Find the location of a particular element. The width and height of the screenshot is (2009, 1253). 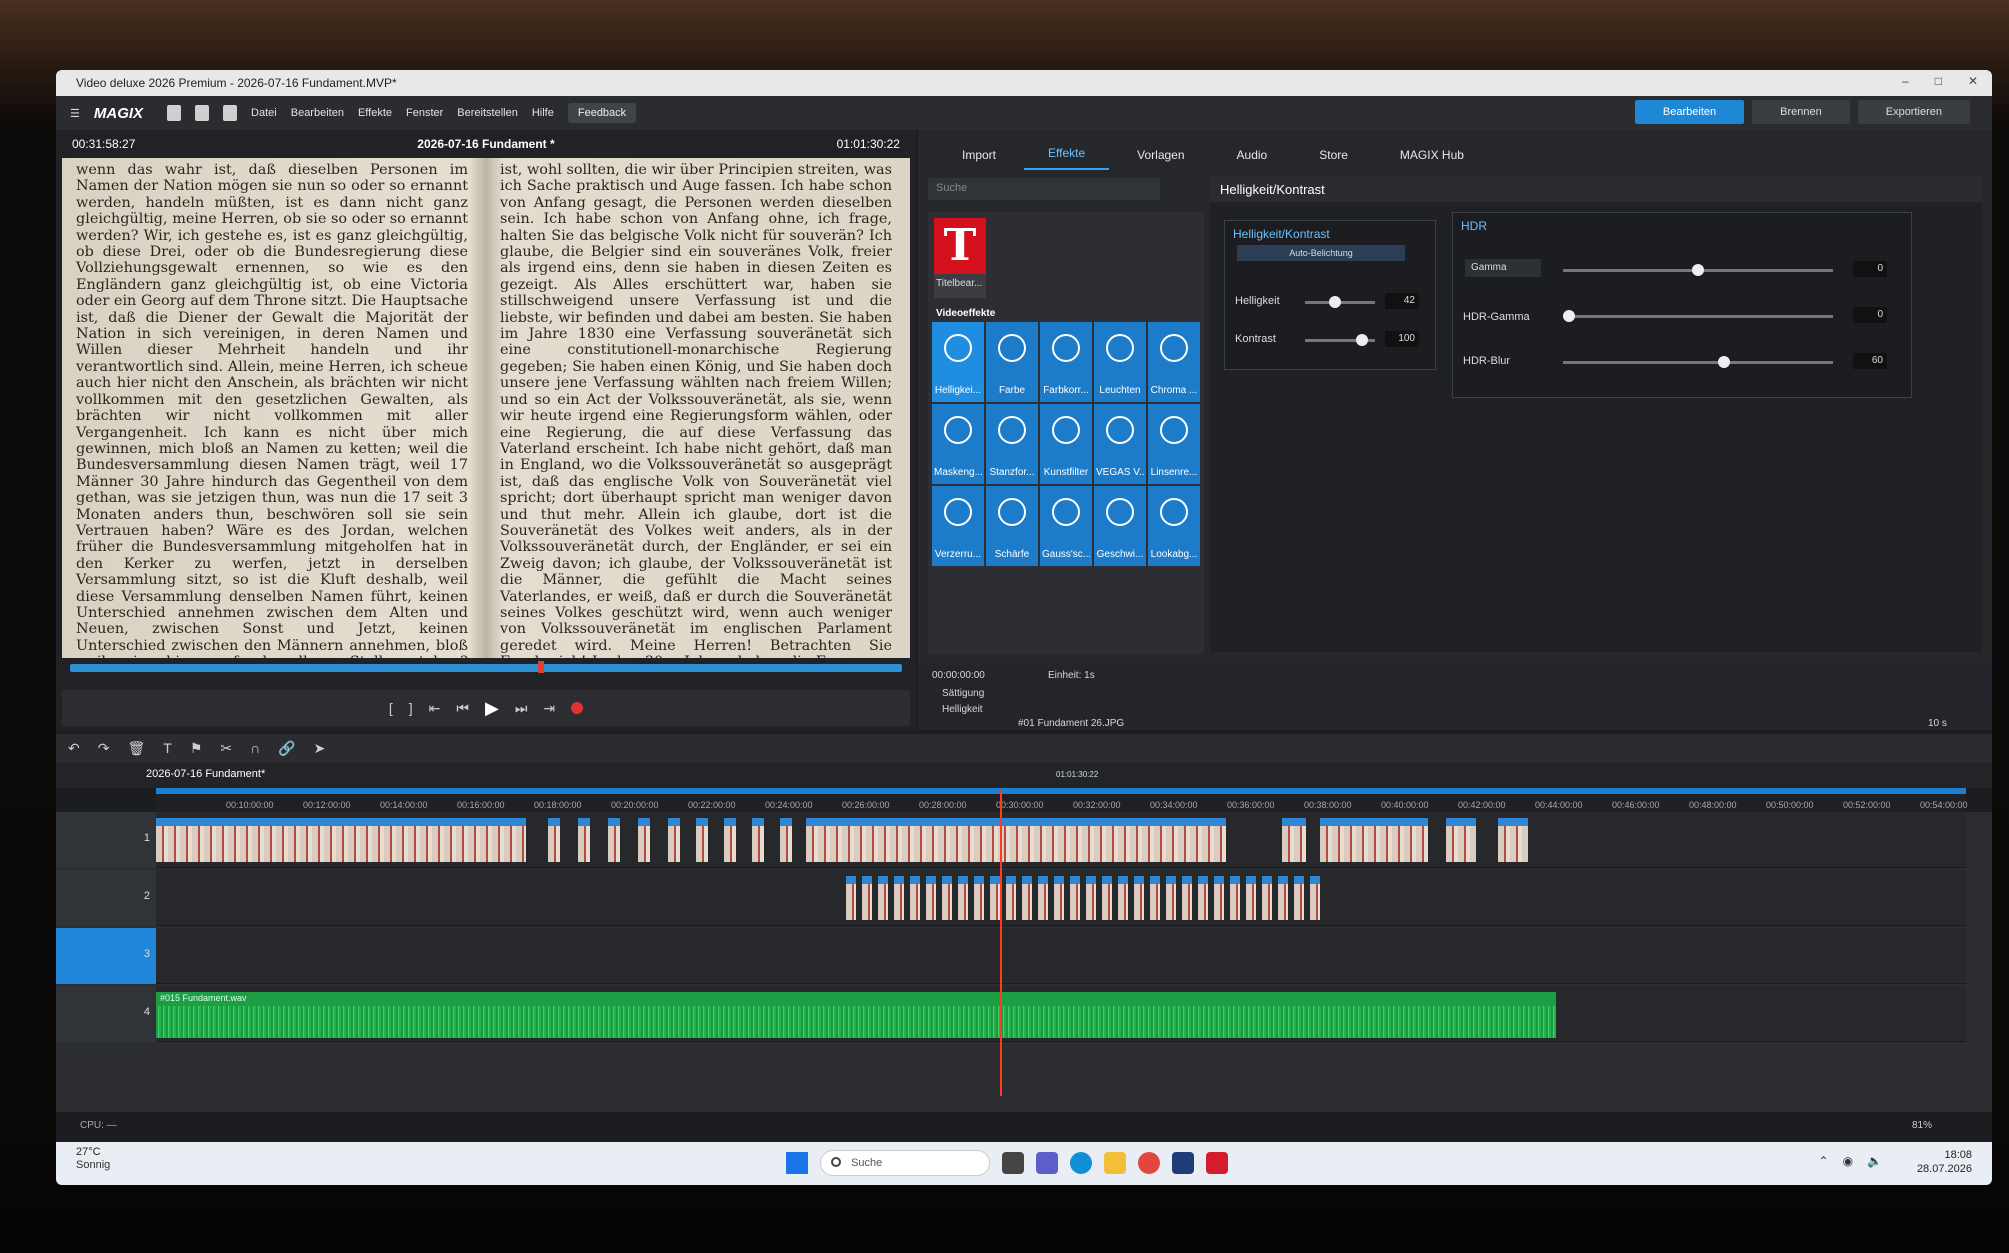

mode-brennen-button: Brennen is located at coordinates (1801, 112).